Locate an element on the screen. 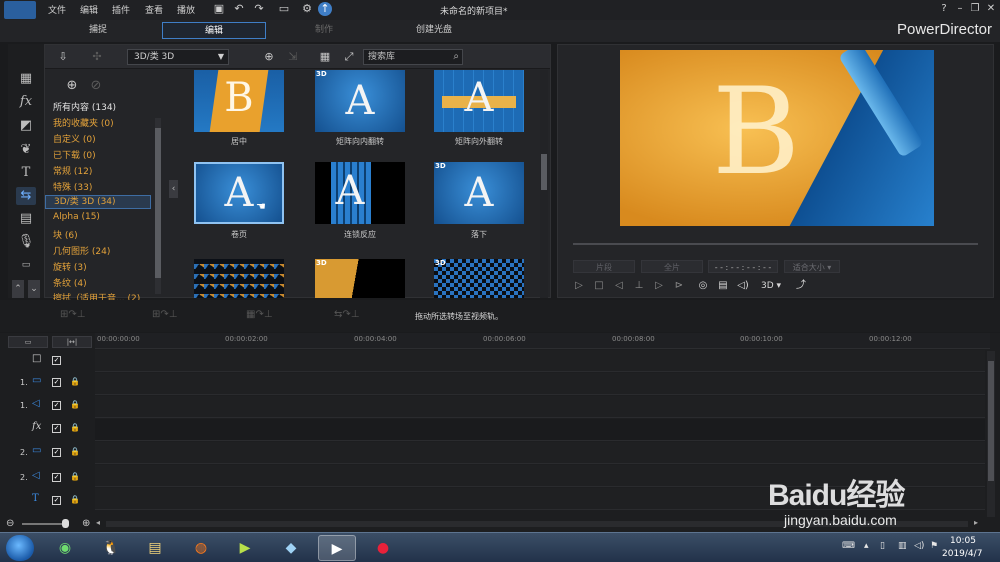 This screenshot has width=1000, height=562. app-explorer-icon: ▤ is located at coordinates (155, 548).